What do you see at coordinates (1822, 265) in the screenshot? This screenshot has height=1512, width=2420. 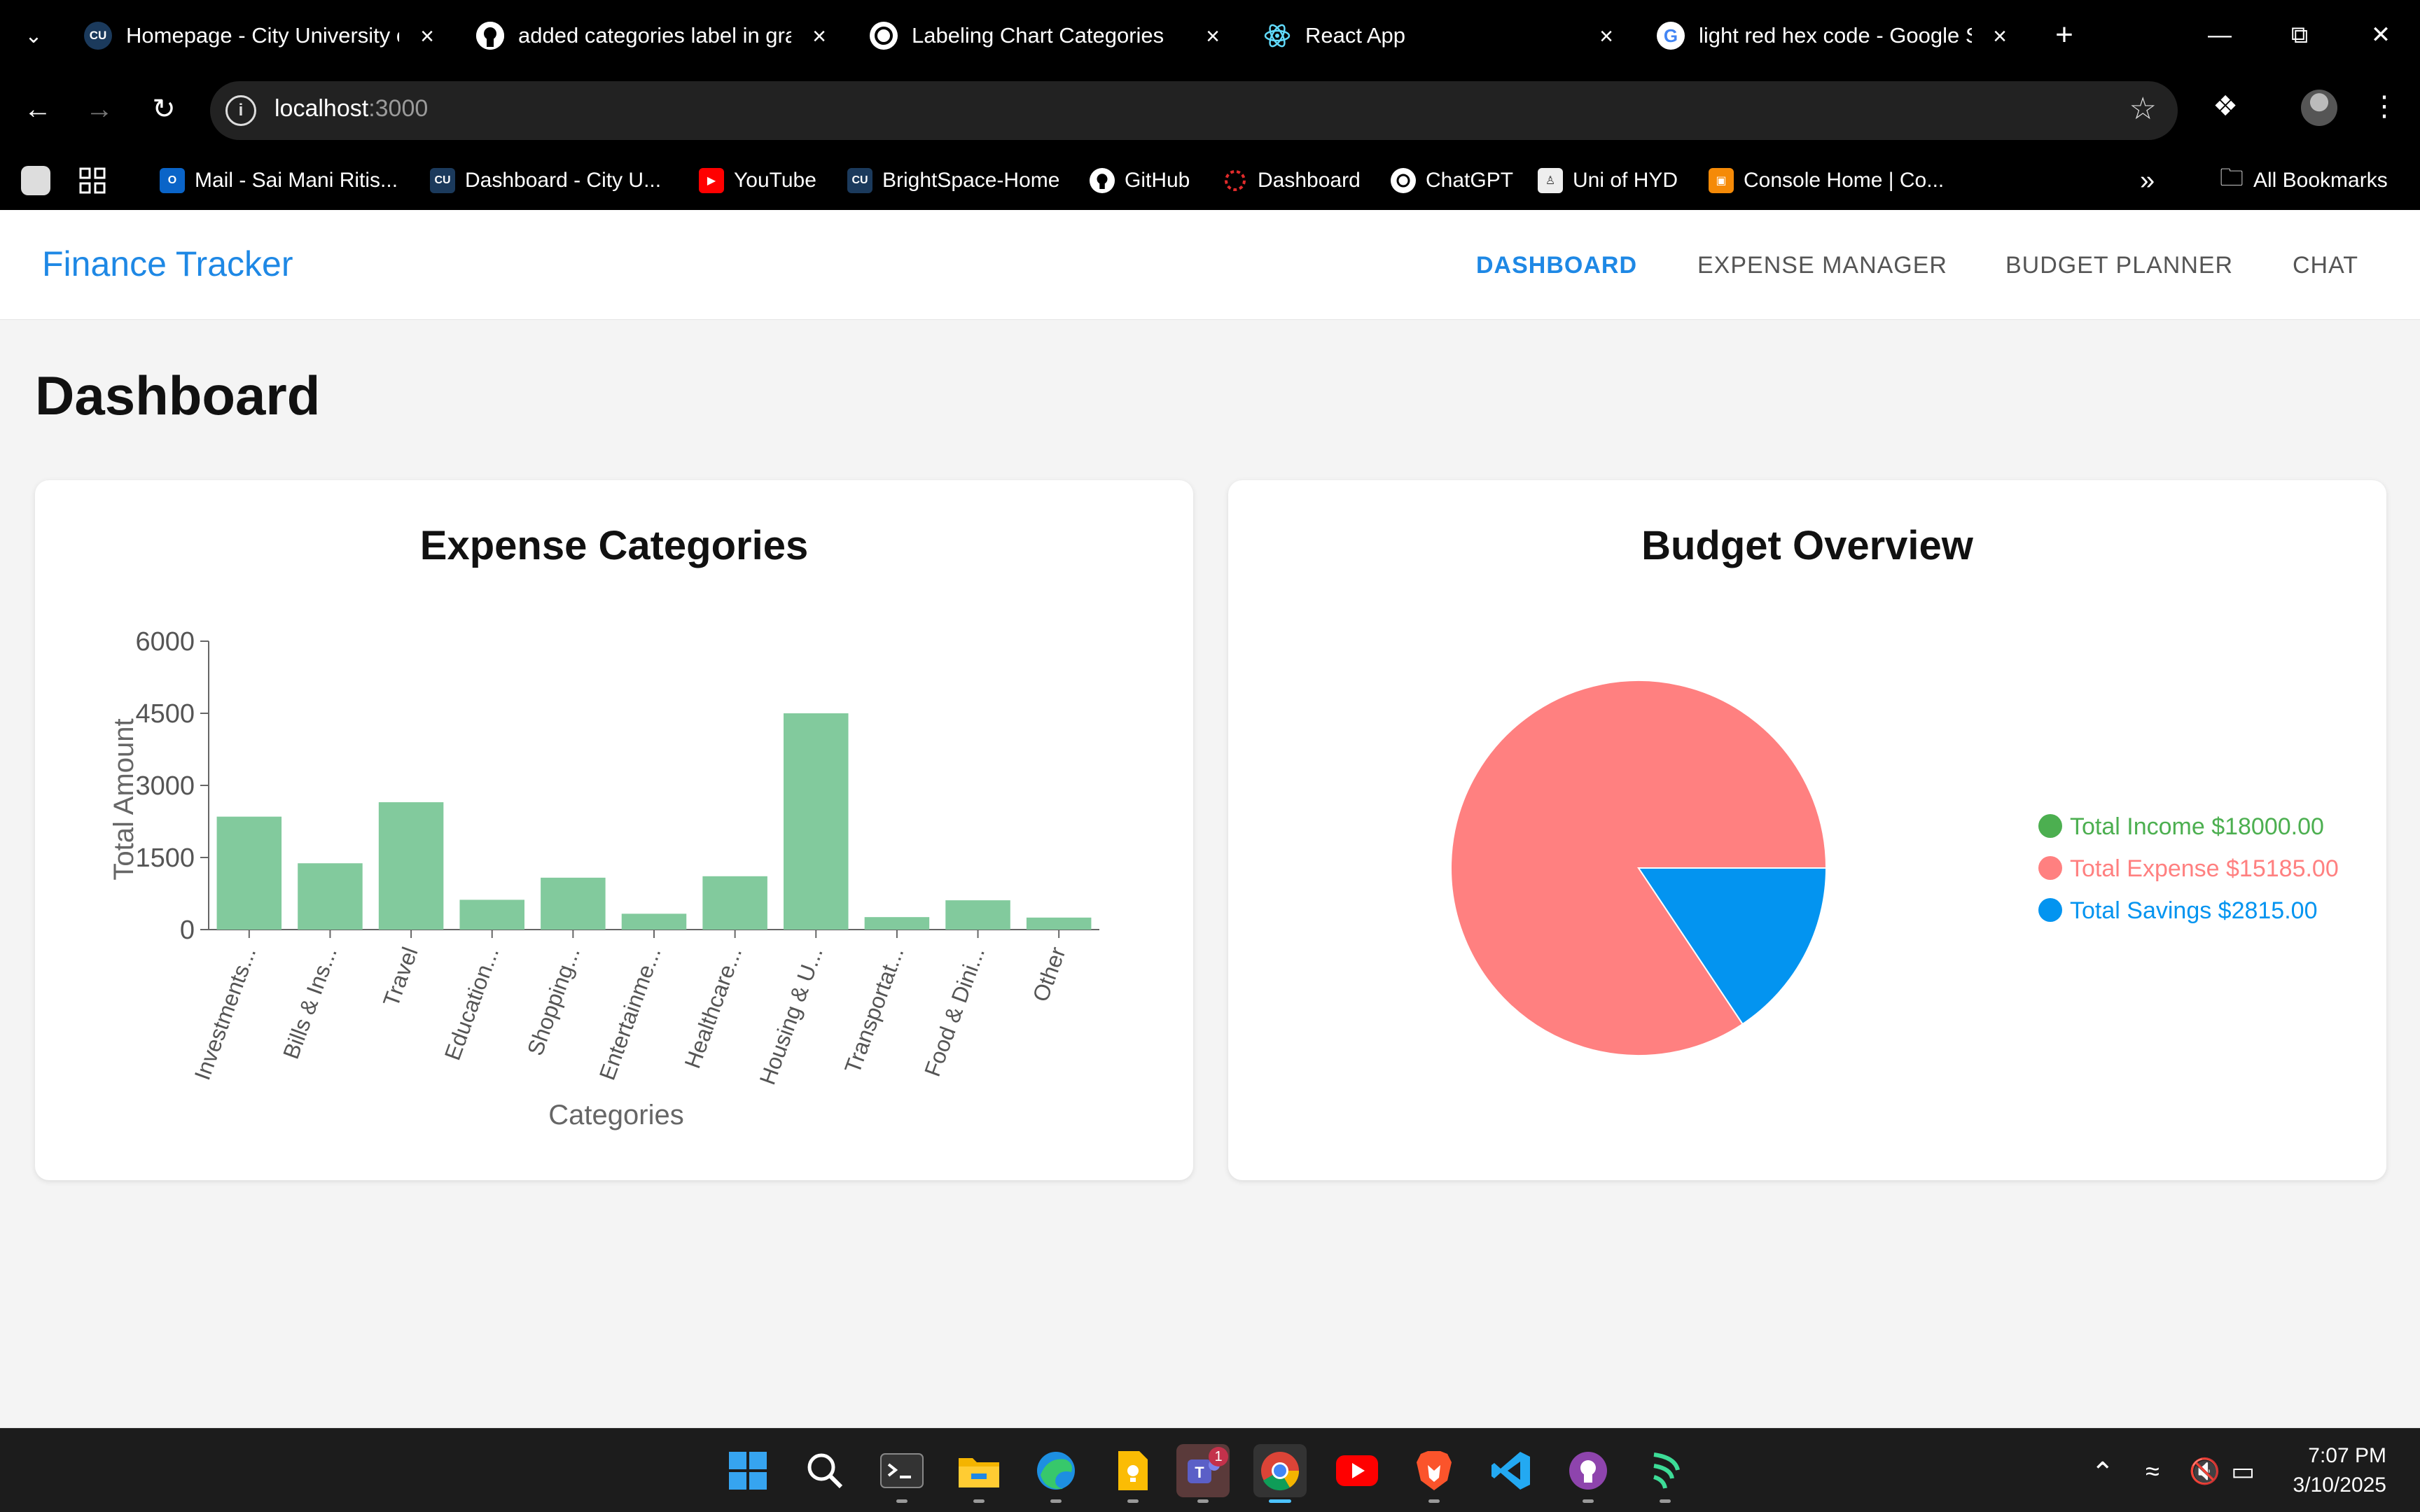 I see `nav-expense-manager: EXPENSE MANAGER` at bounding box center [1822, 265].